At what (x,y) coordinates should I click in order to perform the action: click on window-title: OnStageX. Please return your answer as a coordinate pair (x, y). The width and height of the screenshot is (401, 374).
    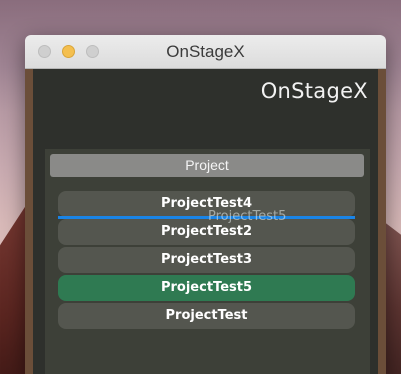
    Looking at the image, I should click on (205, 51).